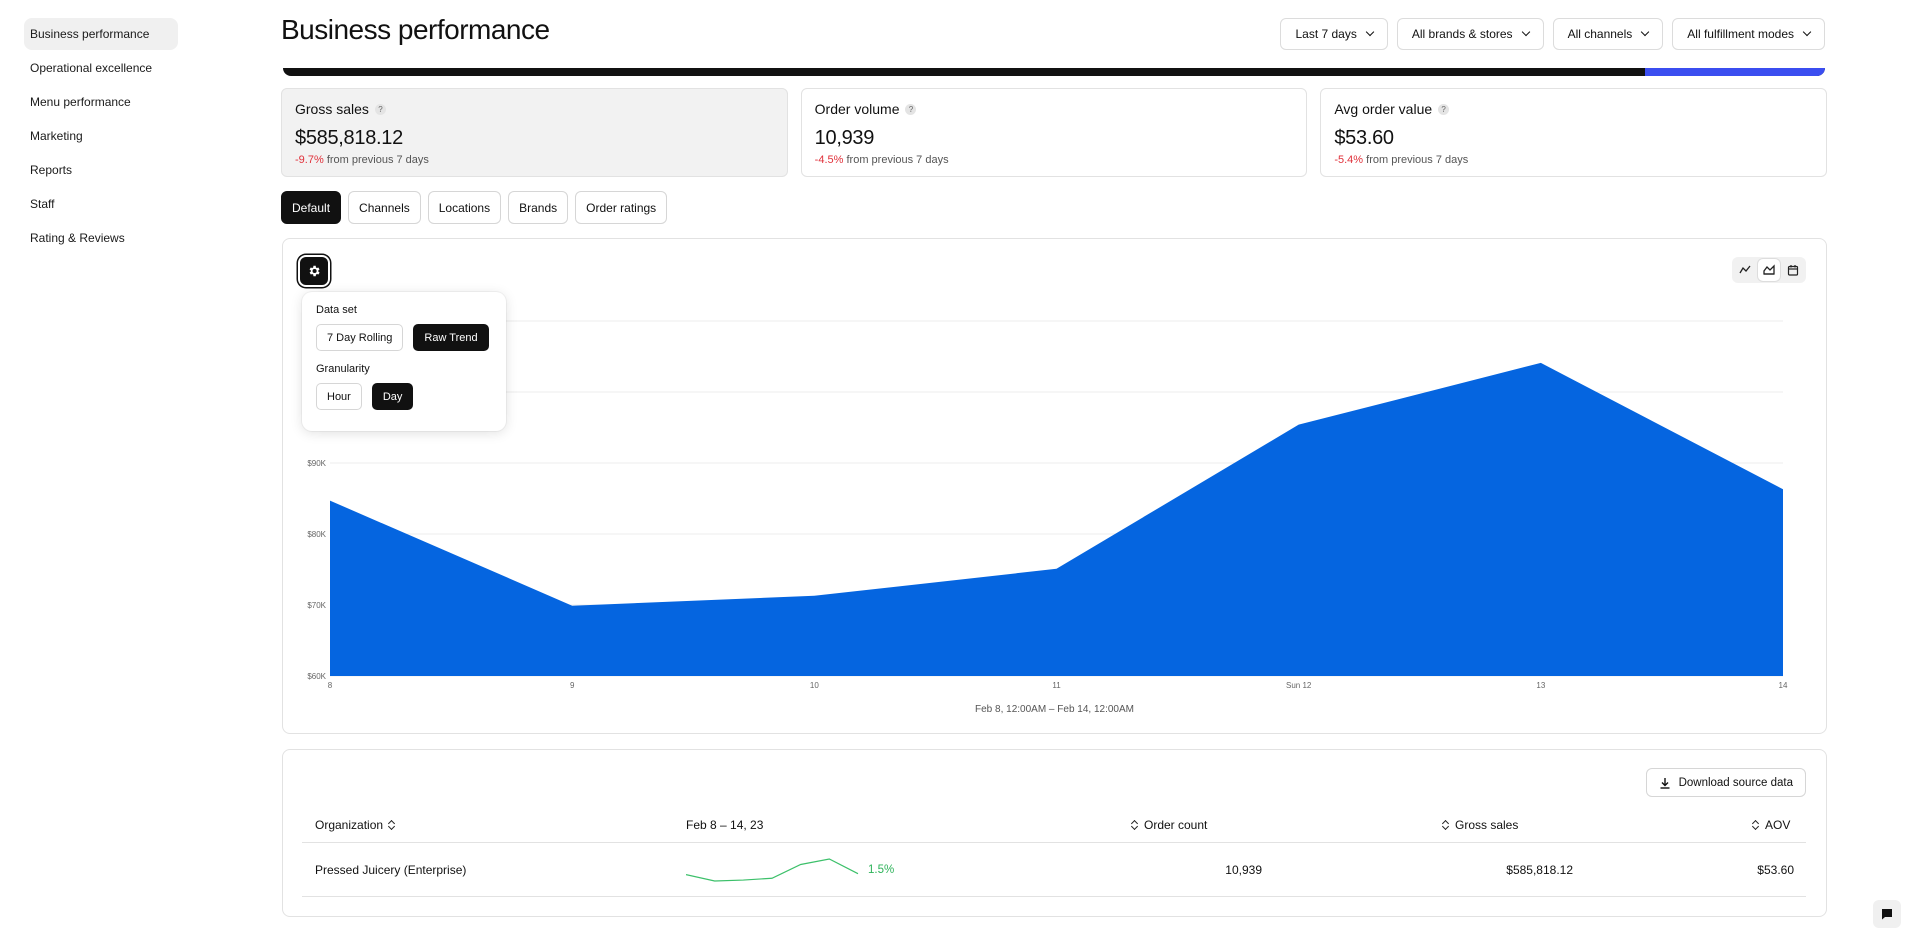  I want to click on calendar-icon, so click(1793, 270).